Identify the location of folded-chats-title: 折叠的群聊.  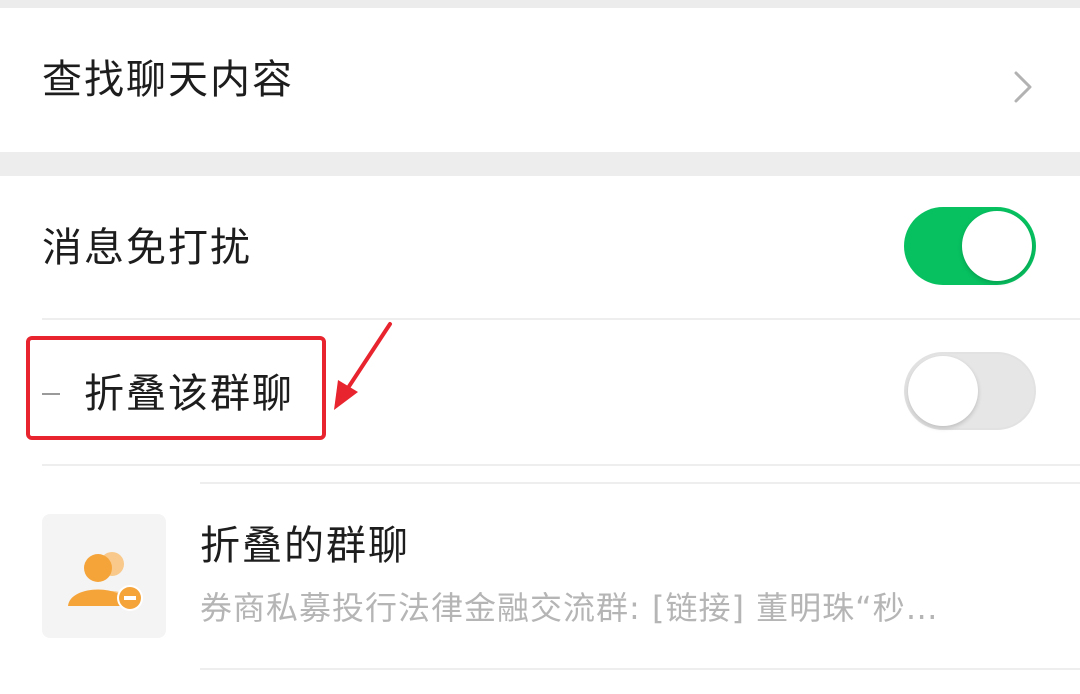
(305, 546).